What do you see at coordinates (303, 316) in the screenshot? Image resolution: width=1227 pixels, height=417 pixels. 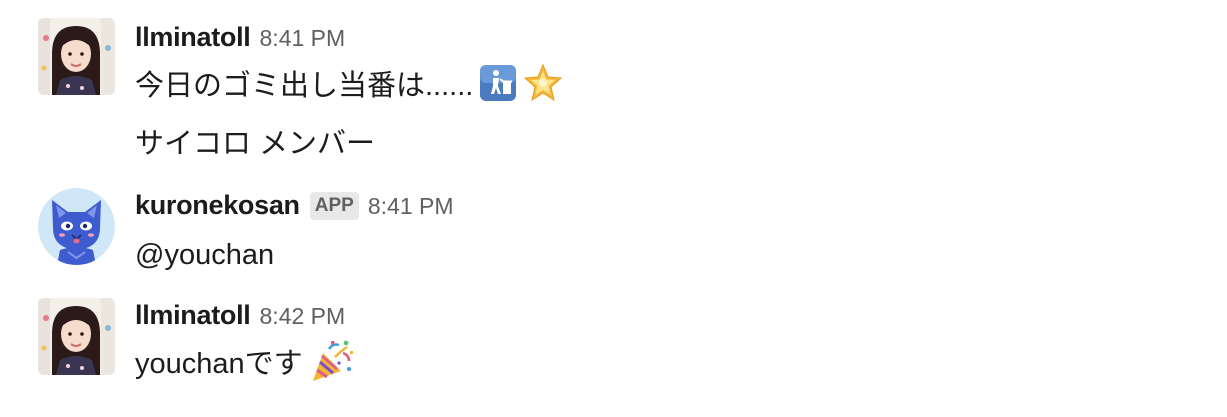 I see `timestamp: 8:42 PM` at bounding box center [303, 316].